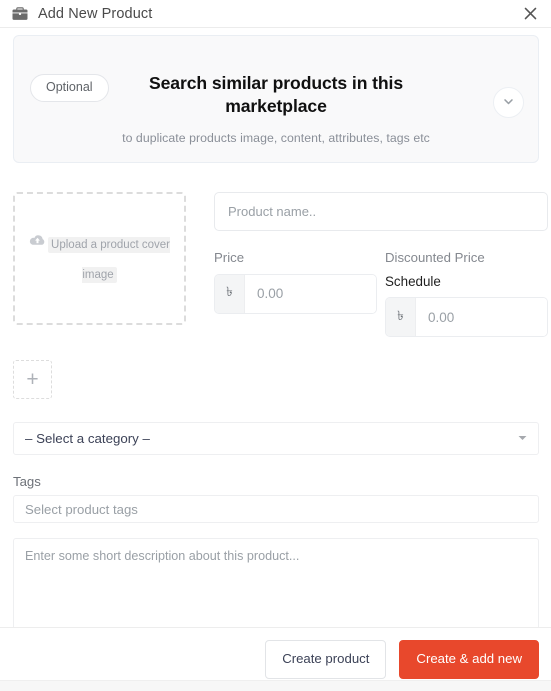 This screenshot has height=691, width=551. Describe the element at coordinates (276, 509) in the screenshot. I see `tags-input: Select product tags` at that location.